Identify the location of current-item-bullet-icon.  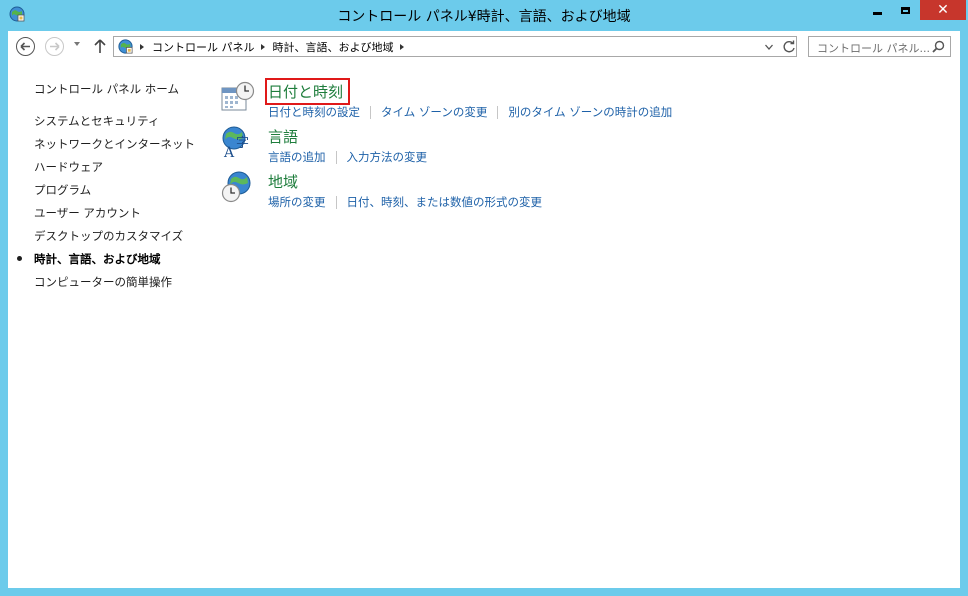
(19, 258).